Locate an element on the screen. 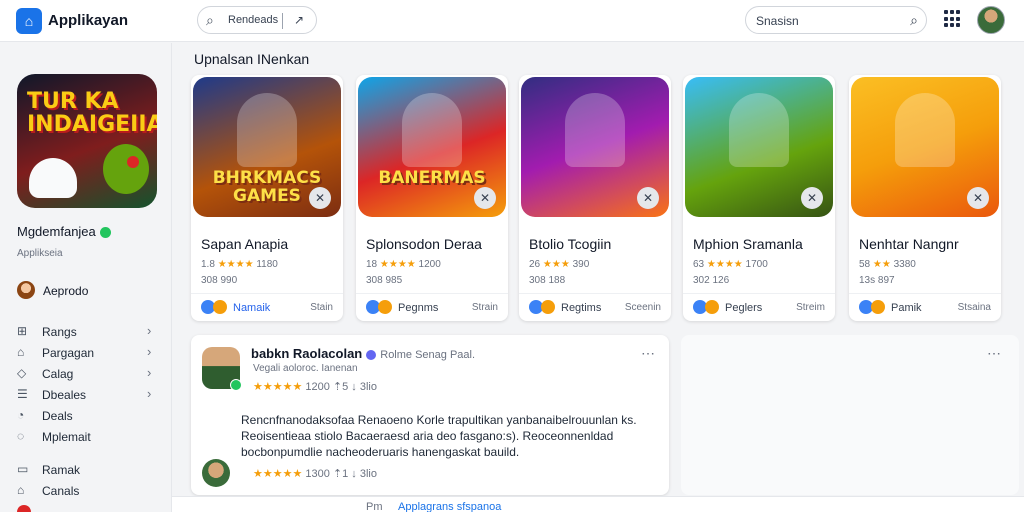 This screenshot has height=512, width=1024. app-rating: 26 ★★★ 390 is located at coordinates (559, 264).